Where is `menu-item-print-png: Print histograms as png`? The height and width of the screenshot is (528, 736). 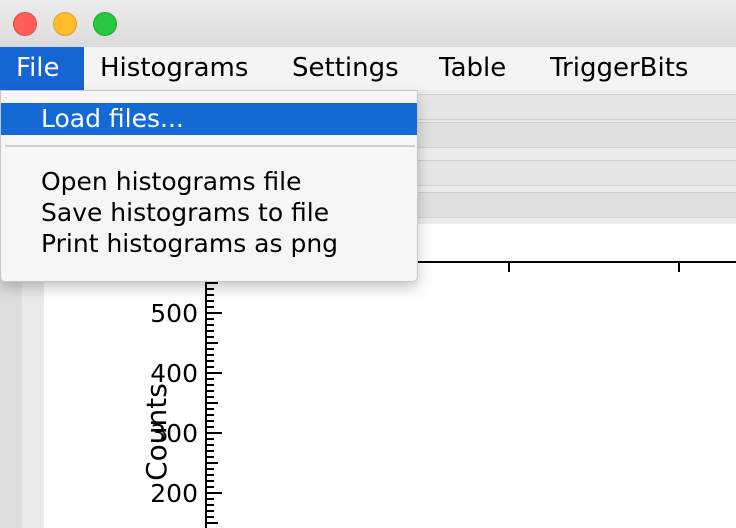 menu-item-print-png: Print histograms as png is located at coordinates (209, 244).